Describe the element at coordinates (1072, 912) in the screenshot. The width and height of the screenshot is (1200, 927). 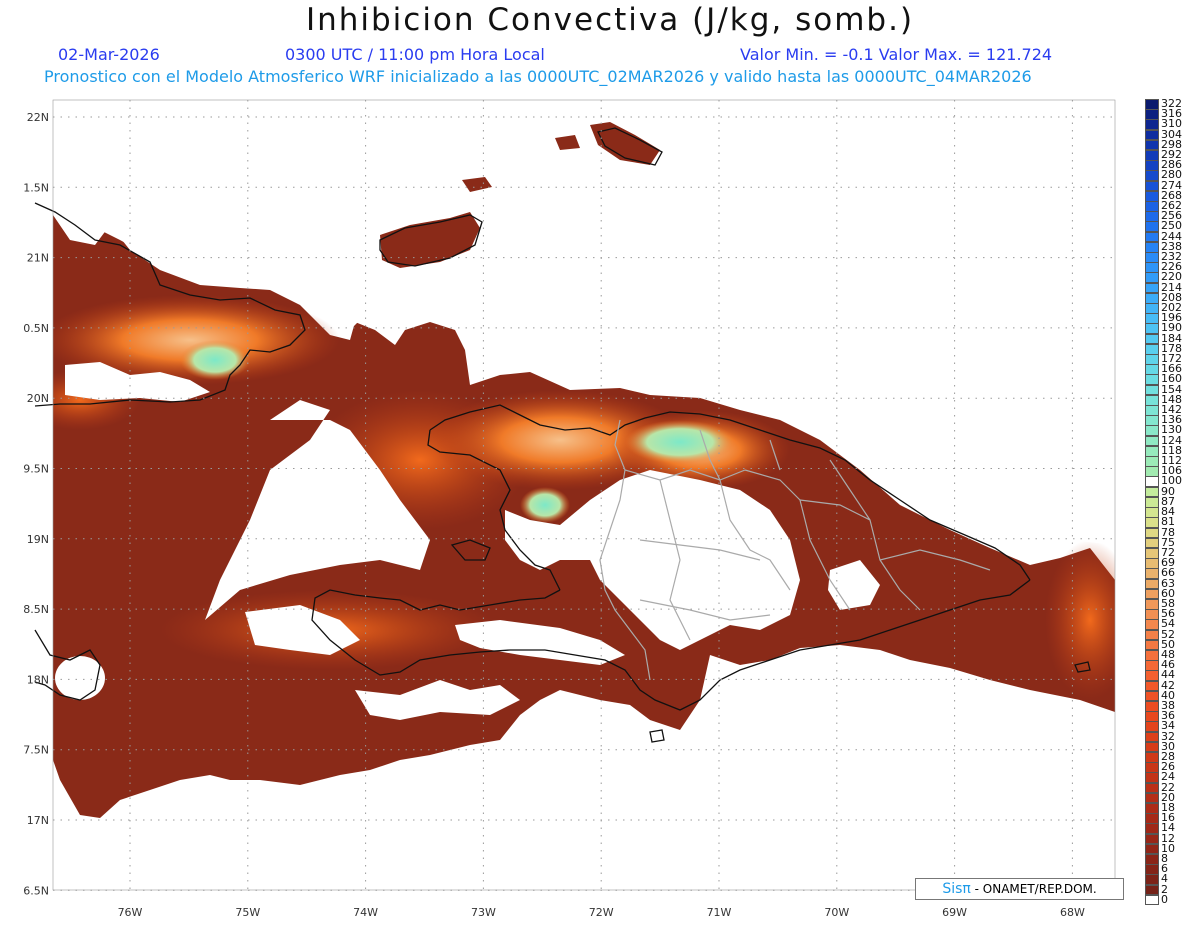
I see `lon-label: 68W` at that location.